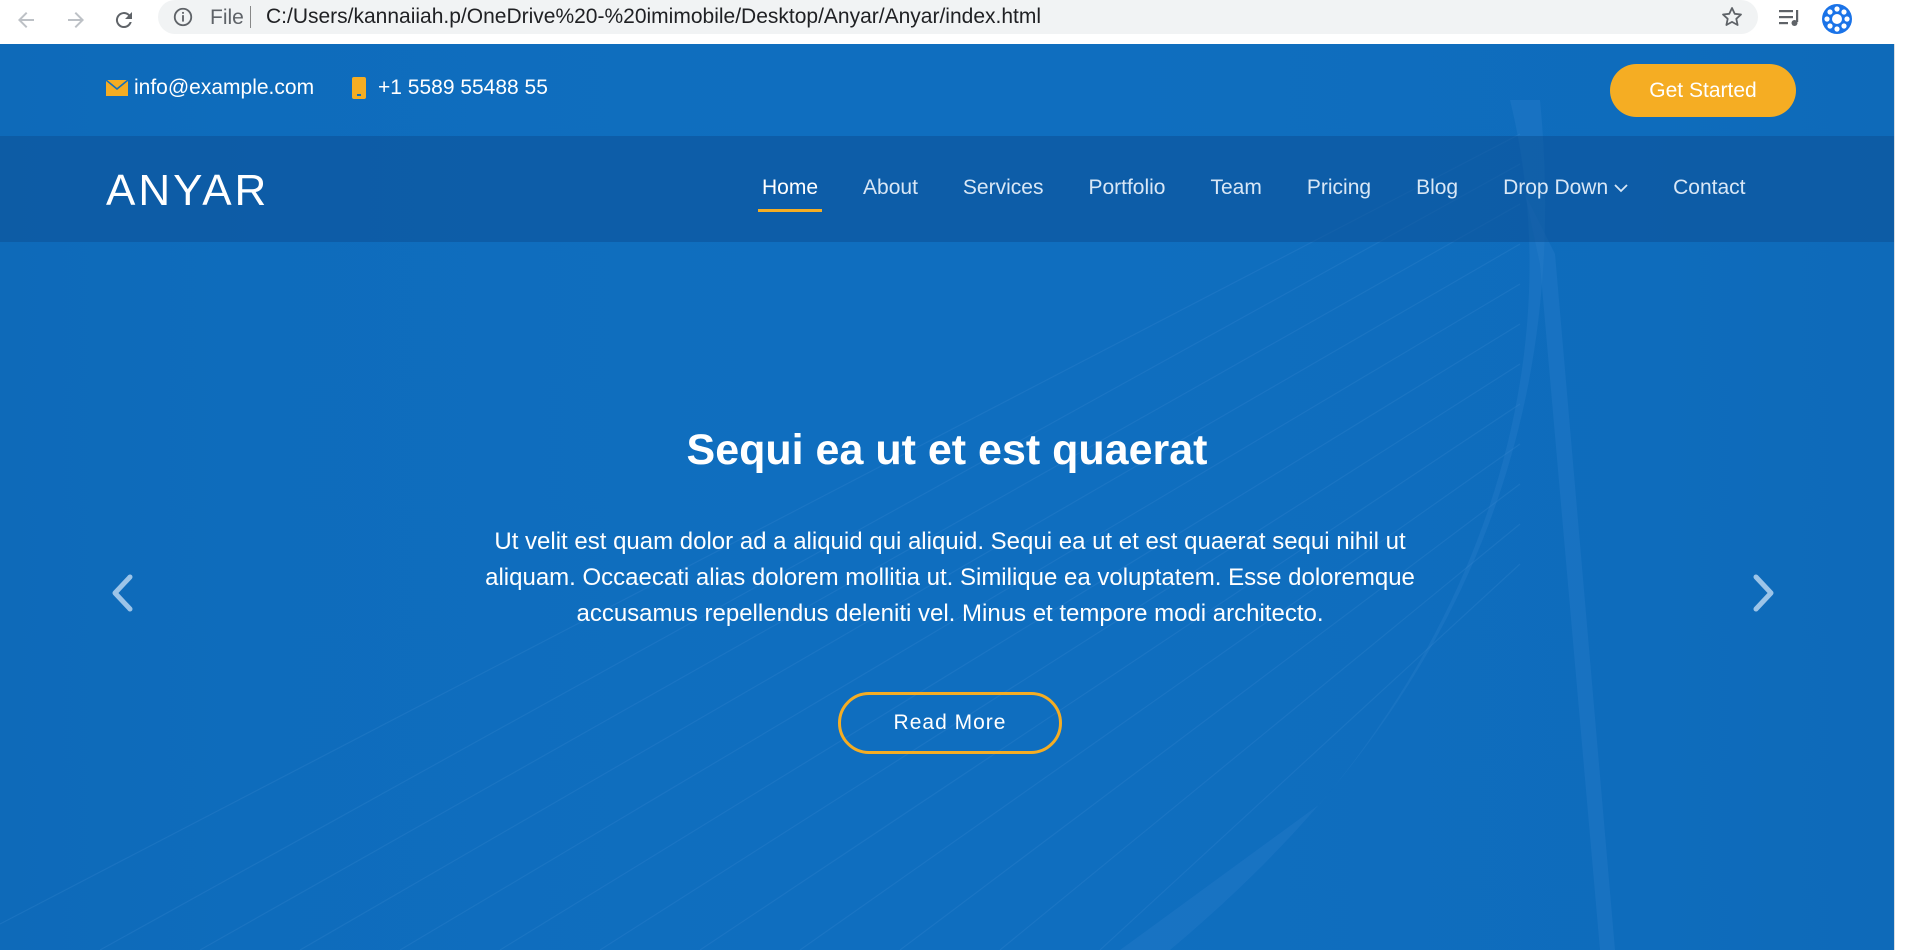  What do you see at coordinates (790, 194) in the screenshot?
I see `nav-home: Home` at bounding box center [790, 194].